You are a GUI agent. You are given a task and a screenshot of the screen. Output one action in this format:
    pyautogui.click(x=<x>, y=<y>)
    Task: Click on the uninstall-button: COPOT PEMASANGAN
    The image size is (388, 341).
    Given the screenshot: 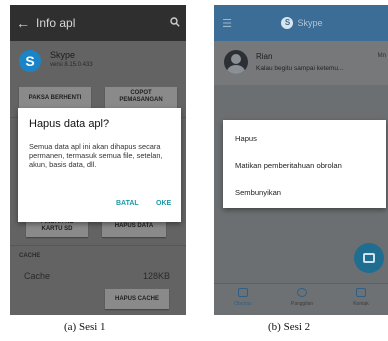 What is the action you would take?
    pyautogui.click(x=141, y=98)
    